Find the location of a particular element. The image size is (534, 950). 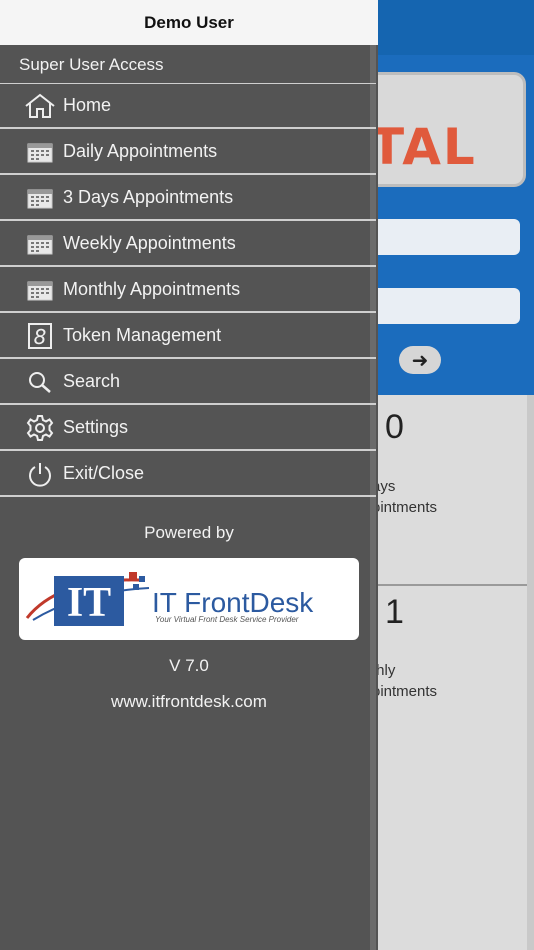

menu-item-label: Weekly Appointments is located at coordinates (149, 243).